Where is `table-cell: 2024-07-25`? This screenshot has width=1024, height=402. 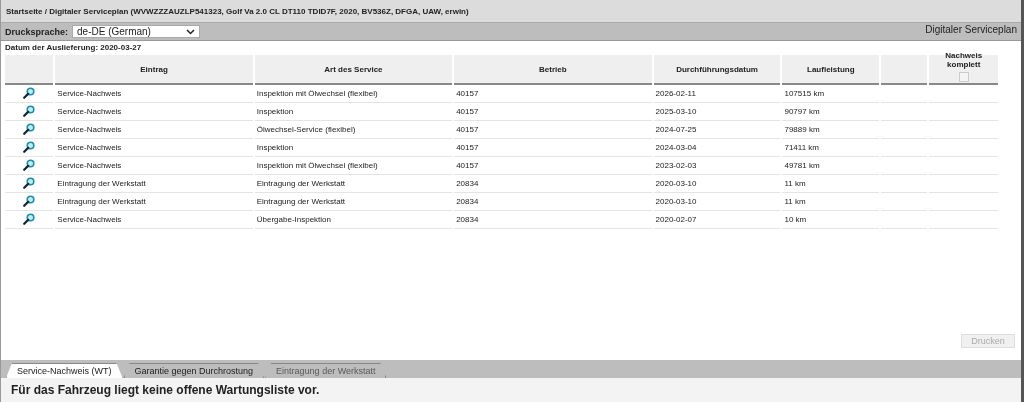 table-cell: 2024-07-25 is located at coordinates (717, 130).